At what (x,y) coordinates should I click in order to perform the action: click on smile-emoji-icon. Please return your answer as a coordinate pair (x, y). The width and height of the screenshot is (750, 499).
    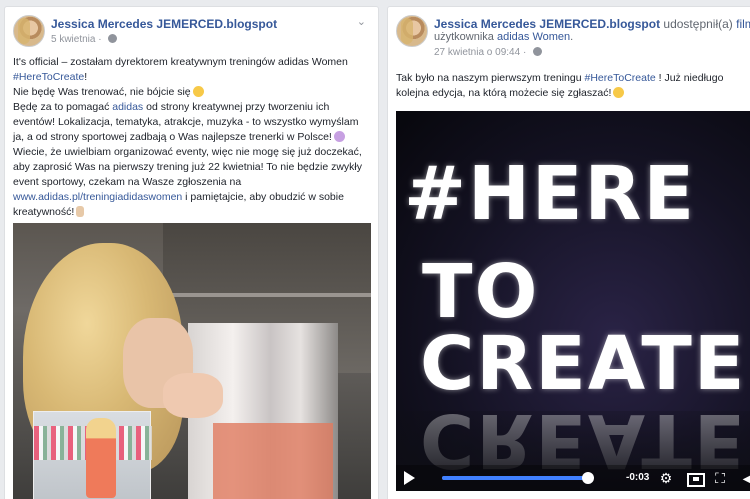
    Looking at the image, I should click on (619, 92).